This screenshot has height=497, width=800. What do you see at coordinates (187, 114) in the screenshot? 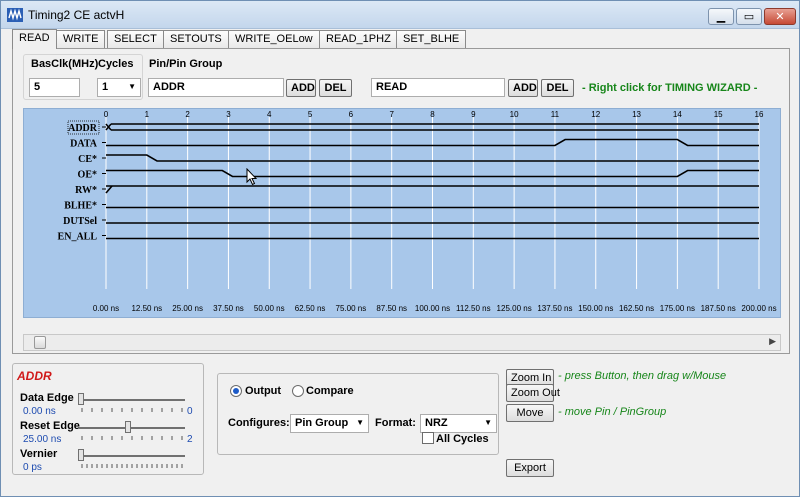
I see `top-tick-label: 2` at bounding box center [187, 114].